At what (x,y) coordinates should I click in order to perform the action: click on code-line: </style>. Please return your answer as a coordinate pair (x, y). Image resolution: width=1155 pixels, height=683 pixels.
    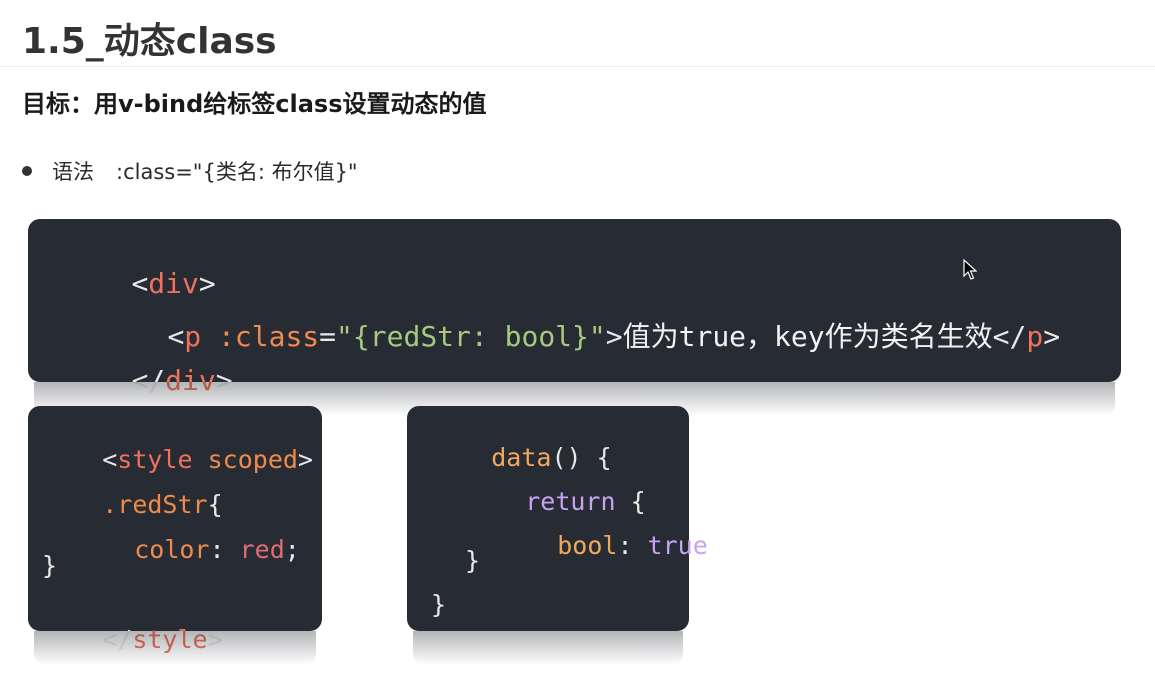
    Looking at the image, I should click on (132, 639).